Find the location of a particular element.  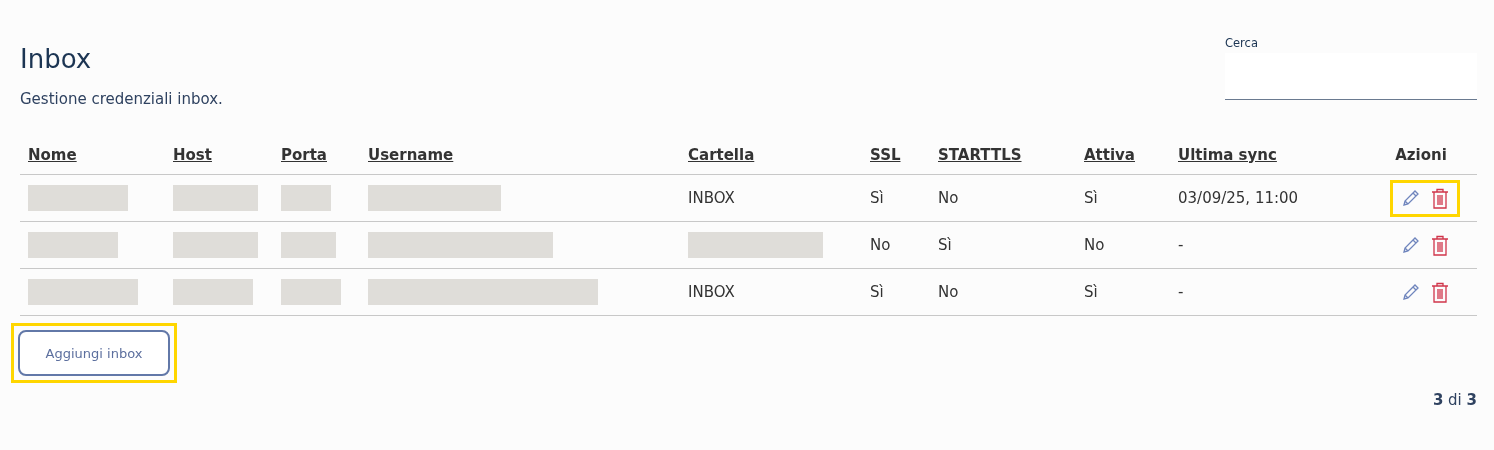

page-subtitle: Gestione credenziali inbox. is located at coordinates (121, 99).